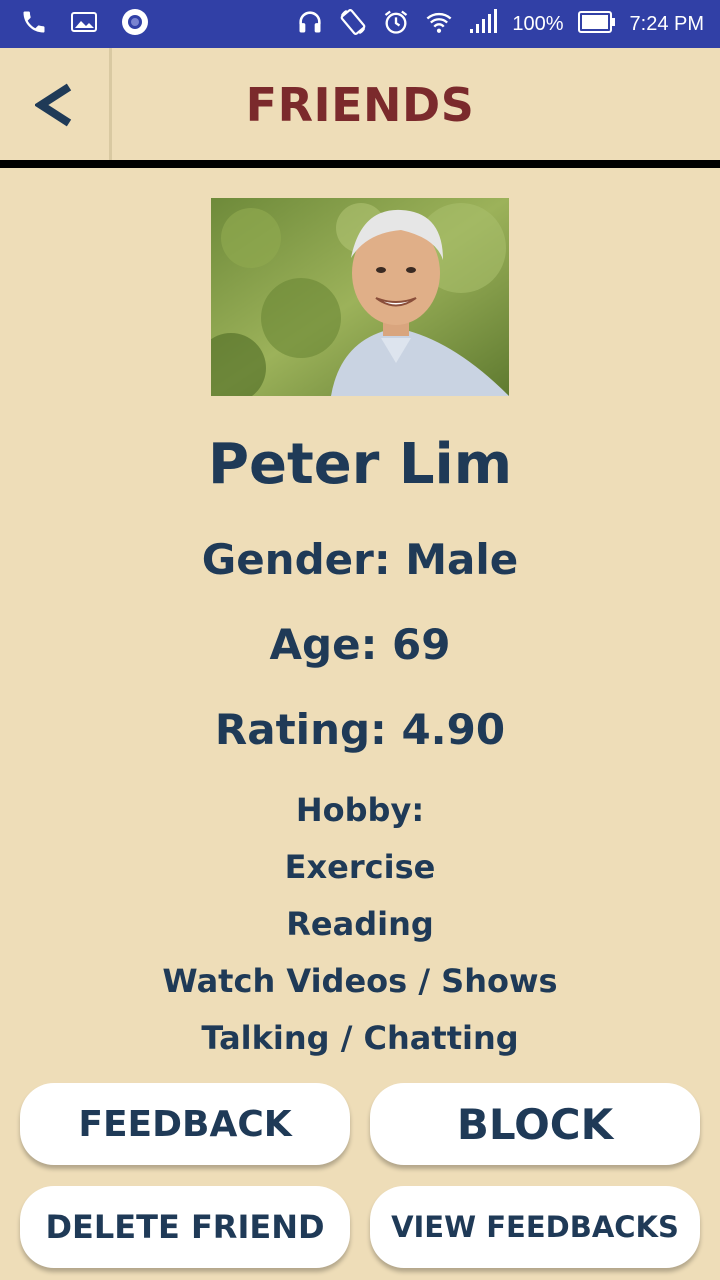  Describe the element at coordinates (360, 464) in the screenshot. I see `friend-name: Peter Lim` at that location.